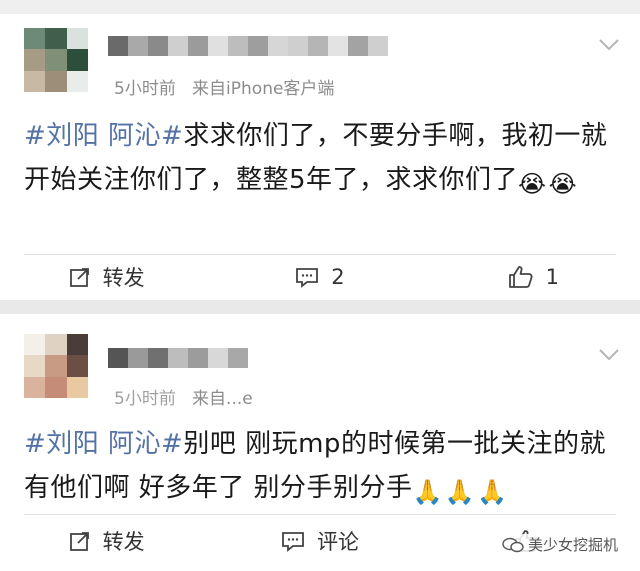  Describe the element at coordinates (320, 307) in the screenshot. I see `card-gap` at that location.